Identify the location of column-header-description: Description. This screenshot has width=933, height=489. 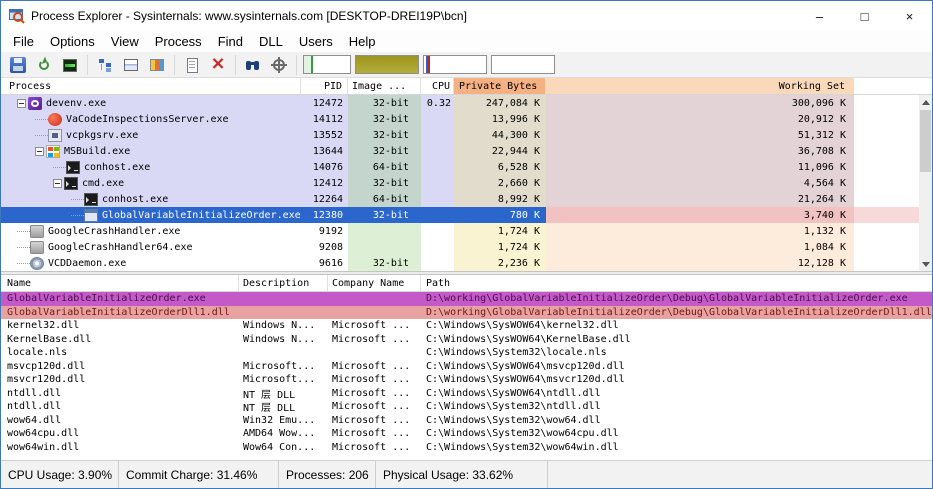
(283, 283).